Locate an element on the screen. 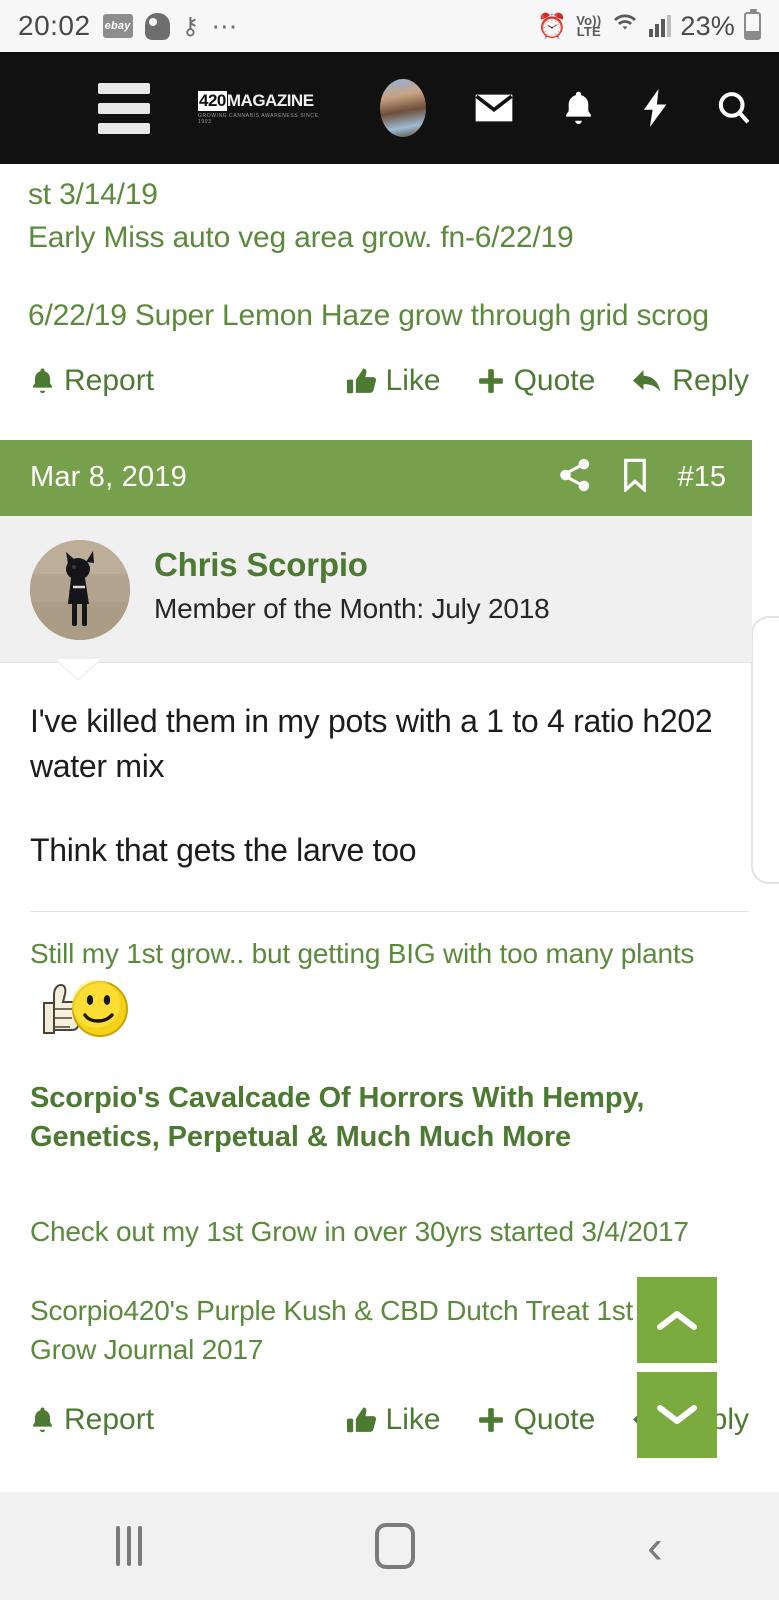  previous-post-actions: Report Like Quote Reply is located at coordinates (389, 383).